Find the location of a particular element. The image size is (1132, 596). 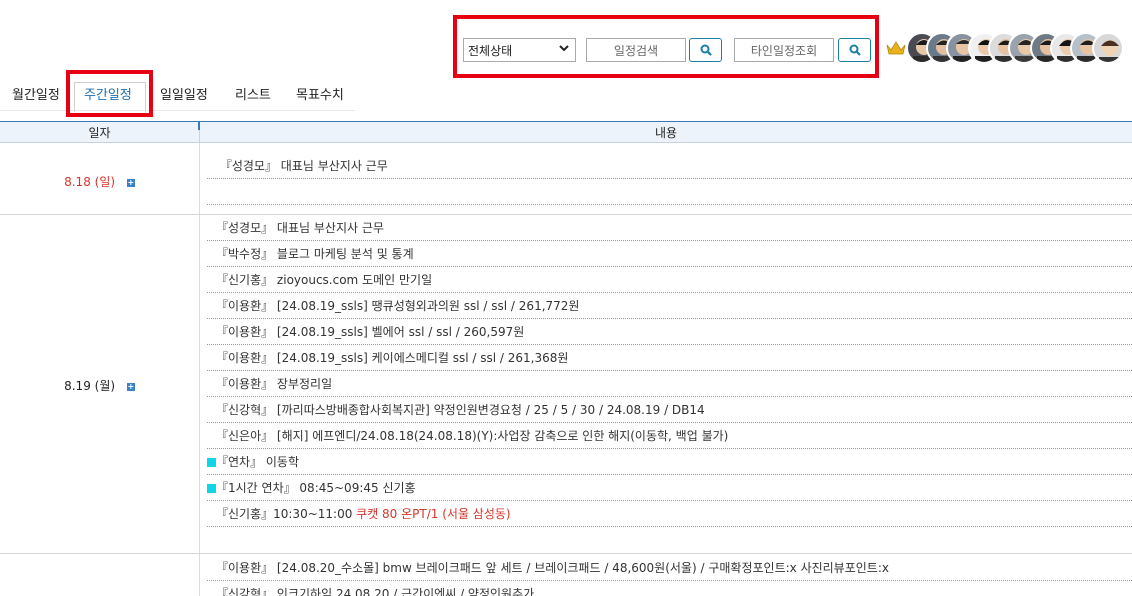

status-select-value: 전체상태 is located at coordinates (490, 50).